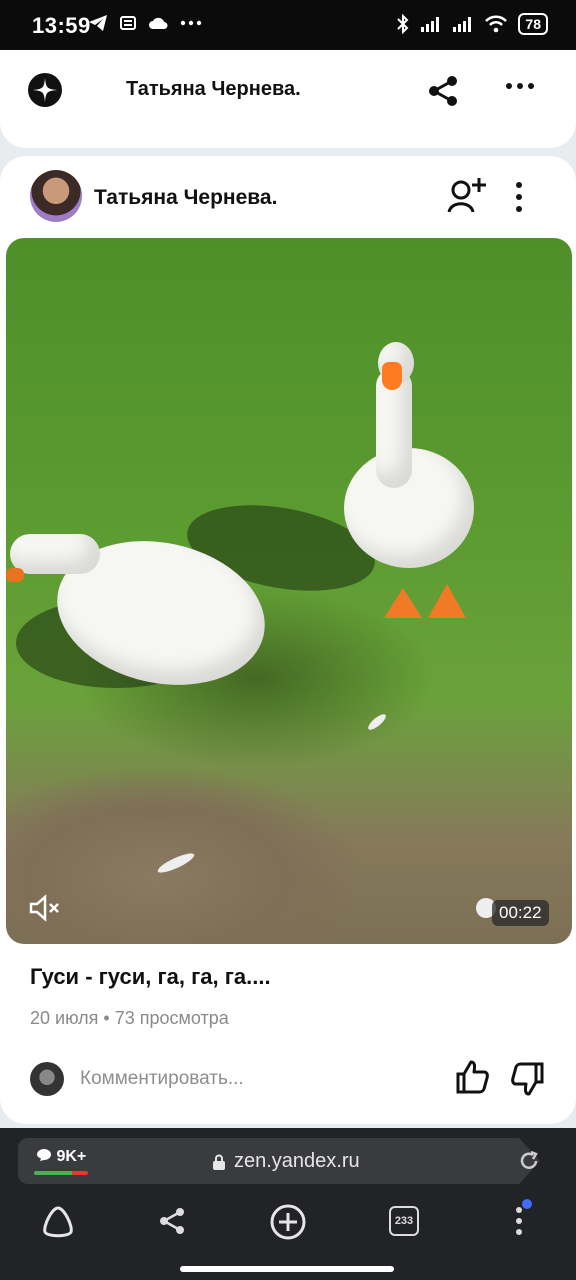  Describe the element at coordinates (213, 89) in the screenshot. I see `header-title: Татьяна Чернева.` at that location.